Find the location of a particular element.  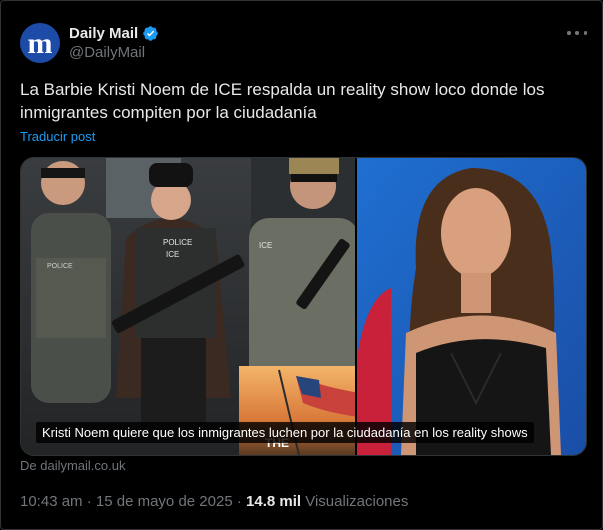

card-source: De dailymail.co.uk is located at coordinates (73, 465).